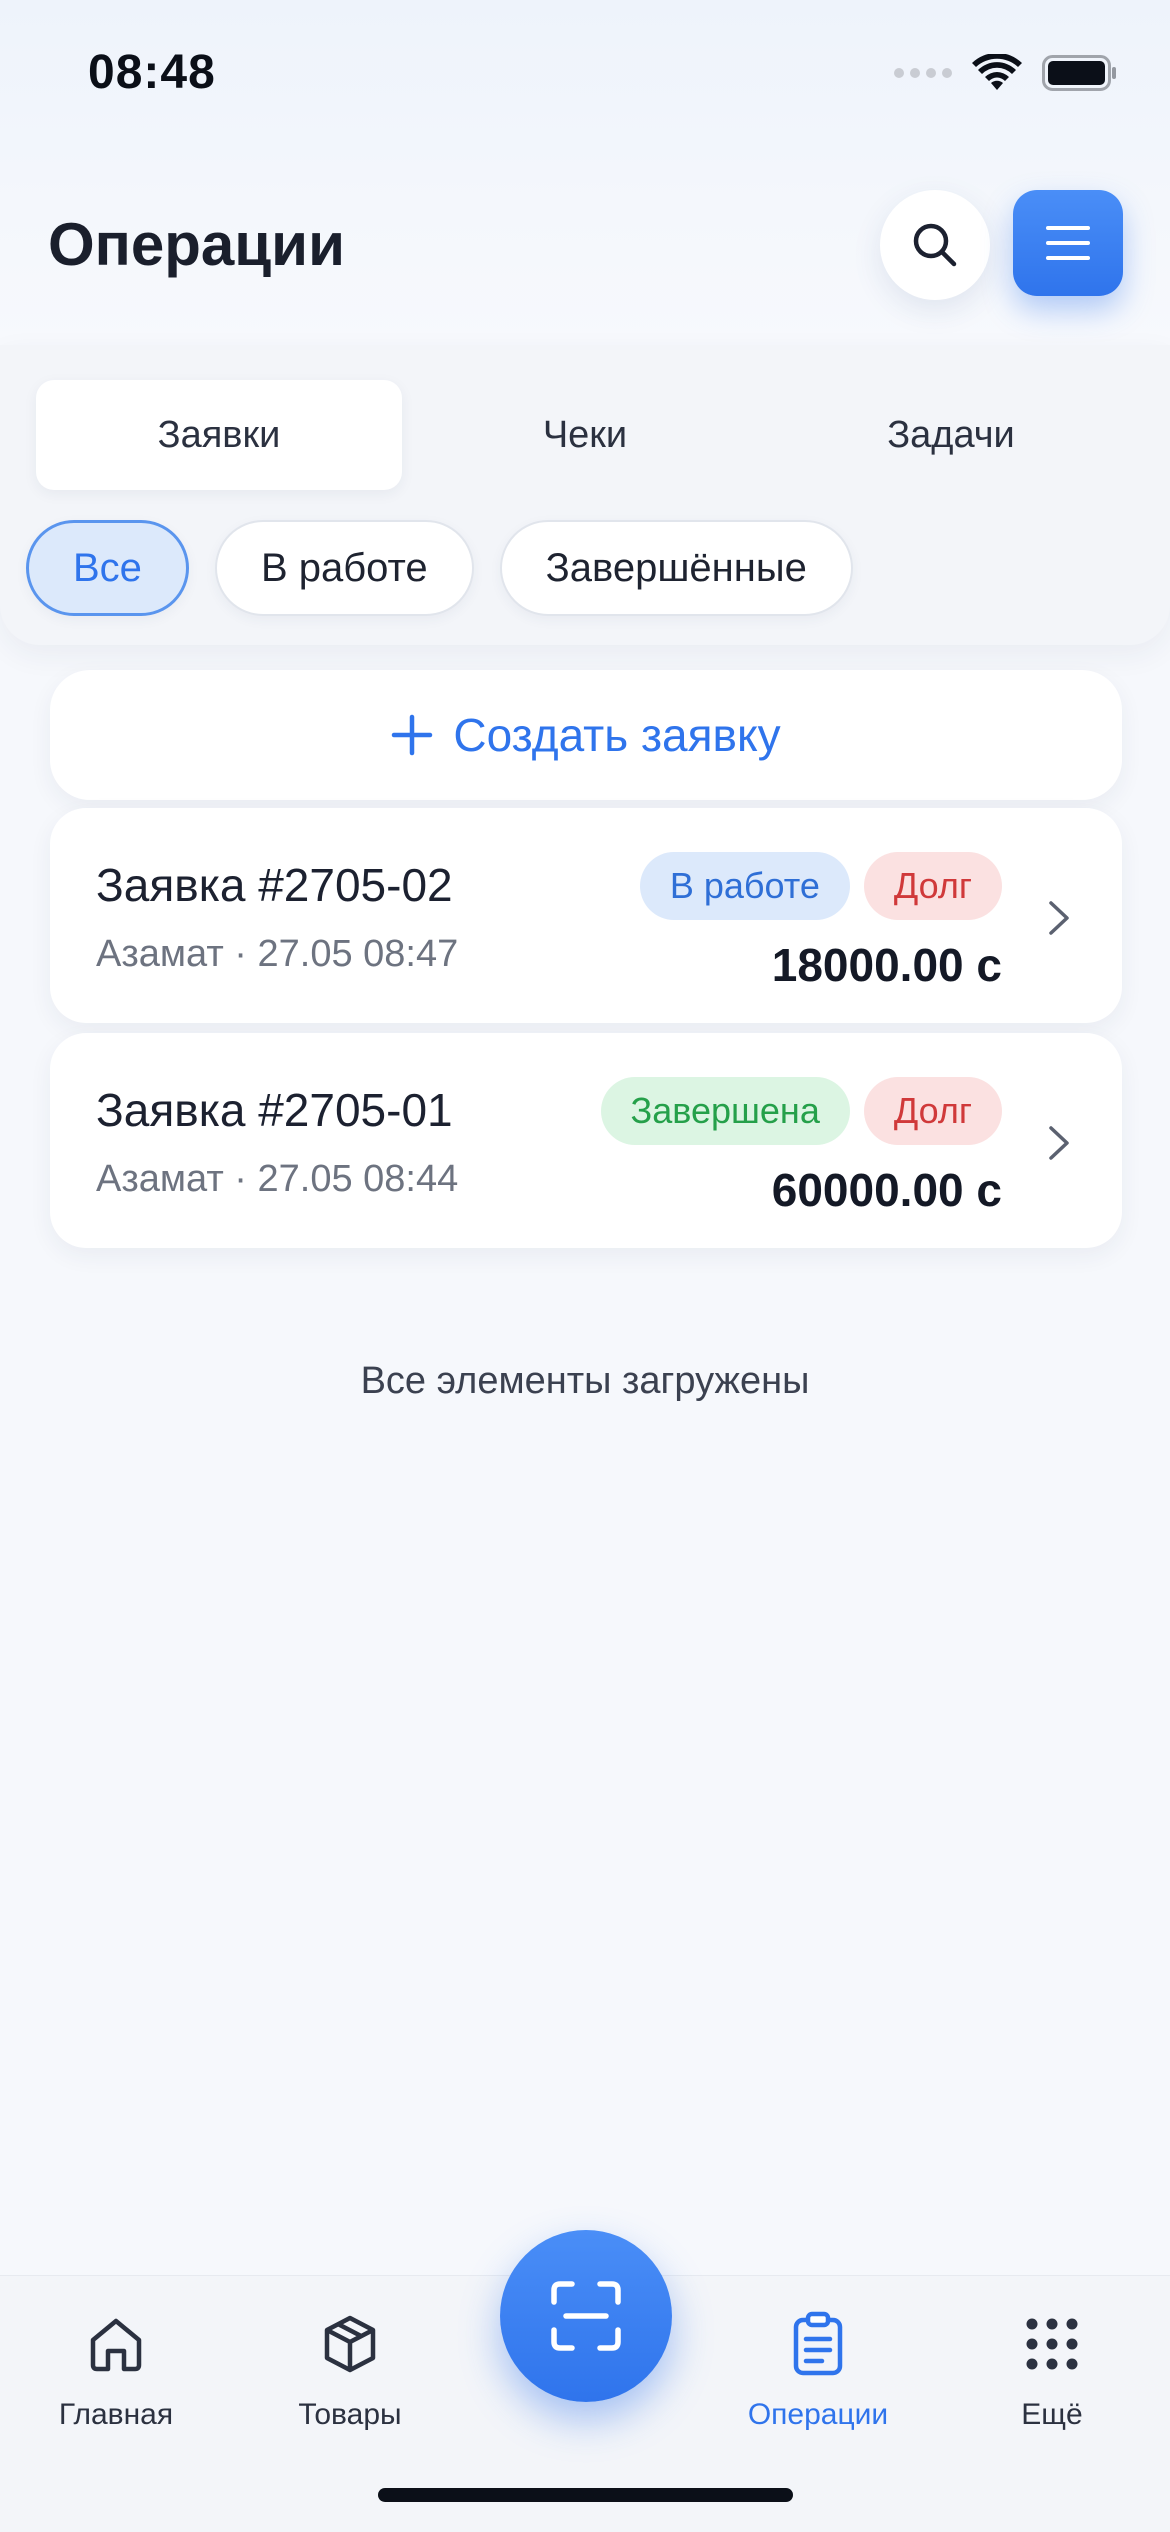 Image resolution: width=1170 pixels, height=2532 pixels. I want to click on search-button, so click(935, 245).